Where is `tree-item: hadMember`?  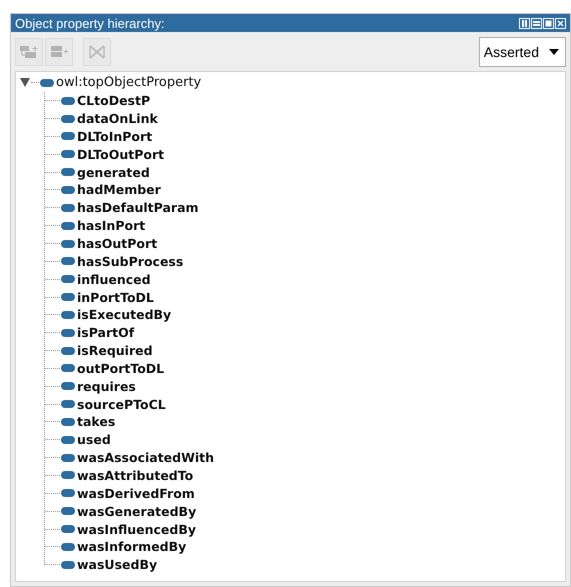 tree-item: hadMember is located at coordinates (119, 190).